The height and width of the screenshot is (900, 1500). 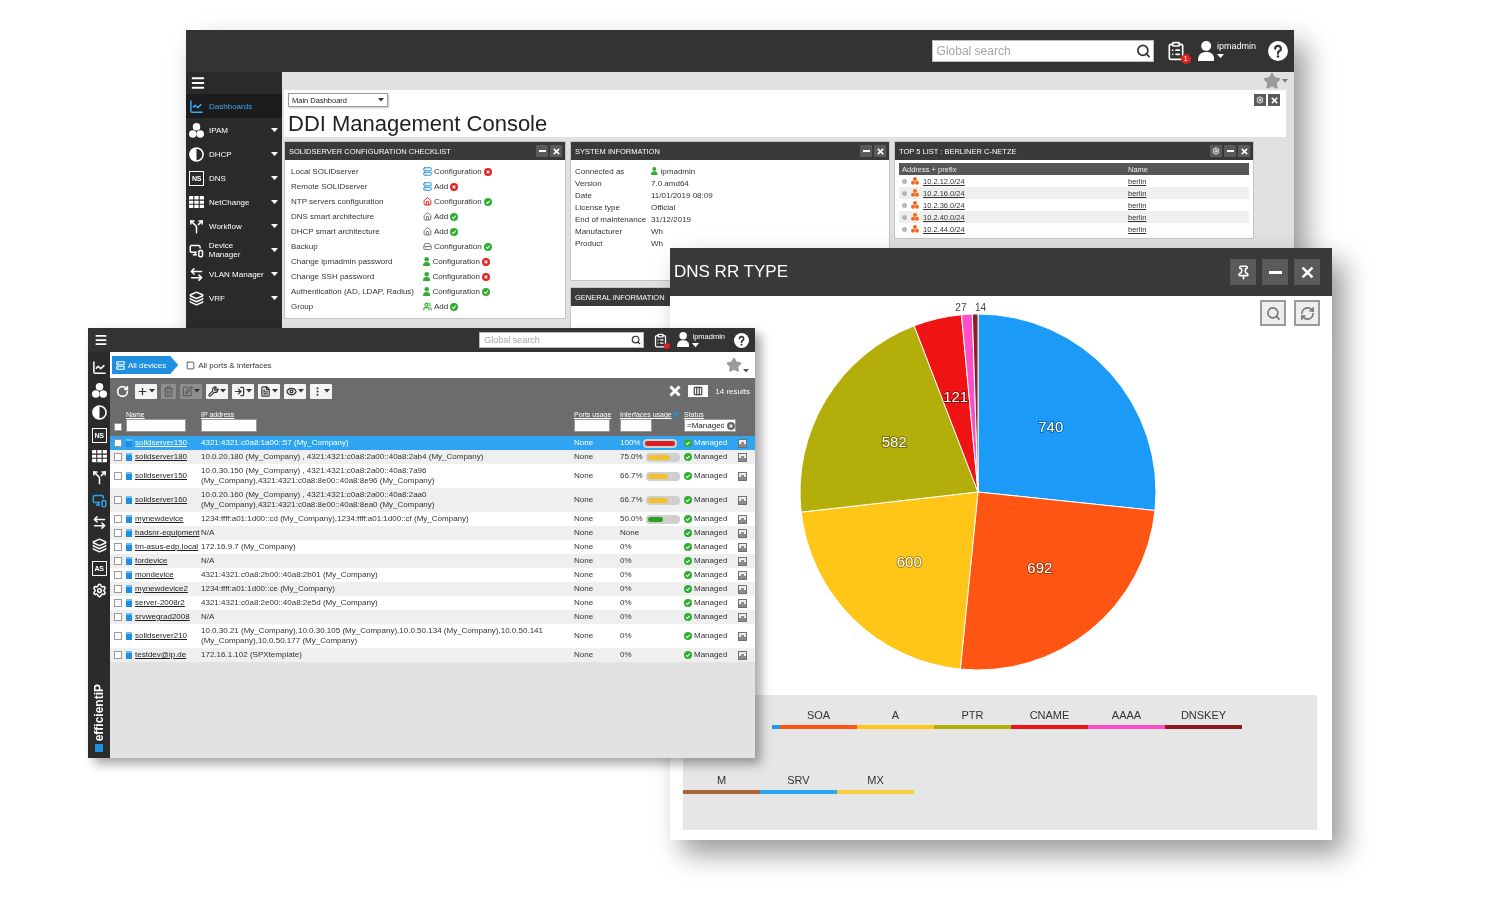 What do you see at coordinates (818, 715) in the screenshot?
I see `legend-label: SOA` at bounding box center [818, 715].